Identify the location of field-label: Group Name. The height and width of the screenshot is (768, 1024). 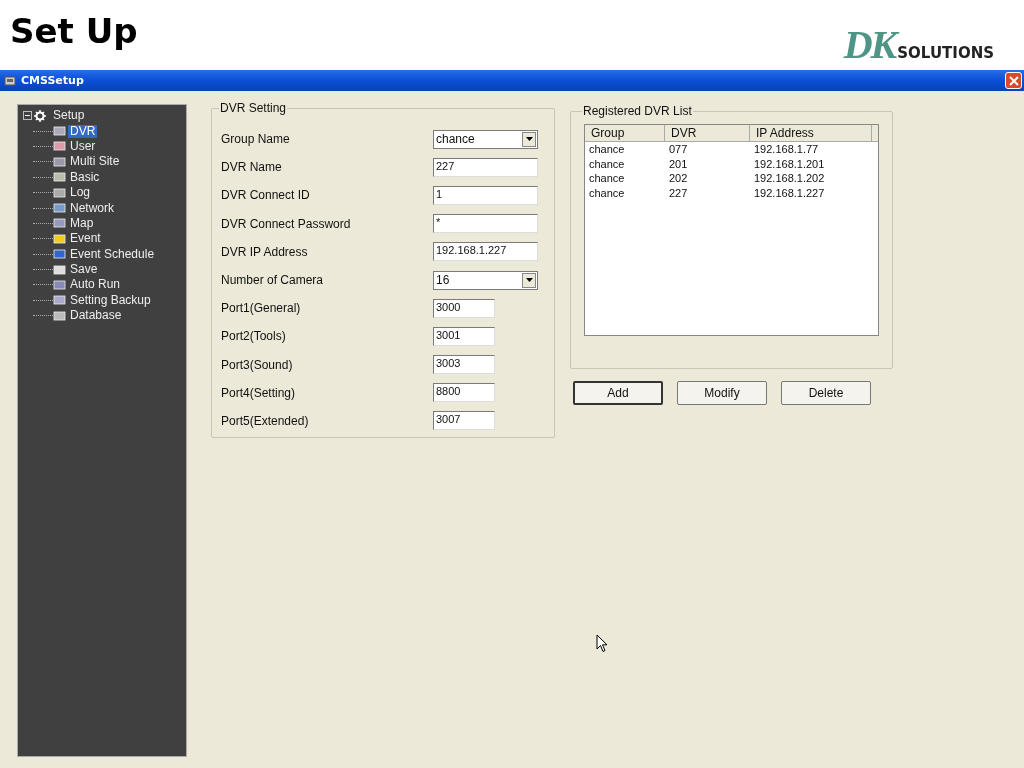
(256, 139).